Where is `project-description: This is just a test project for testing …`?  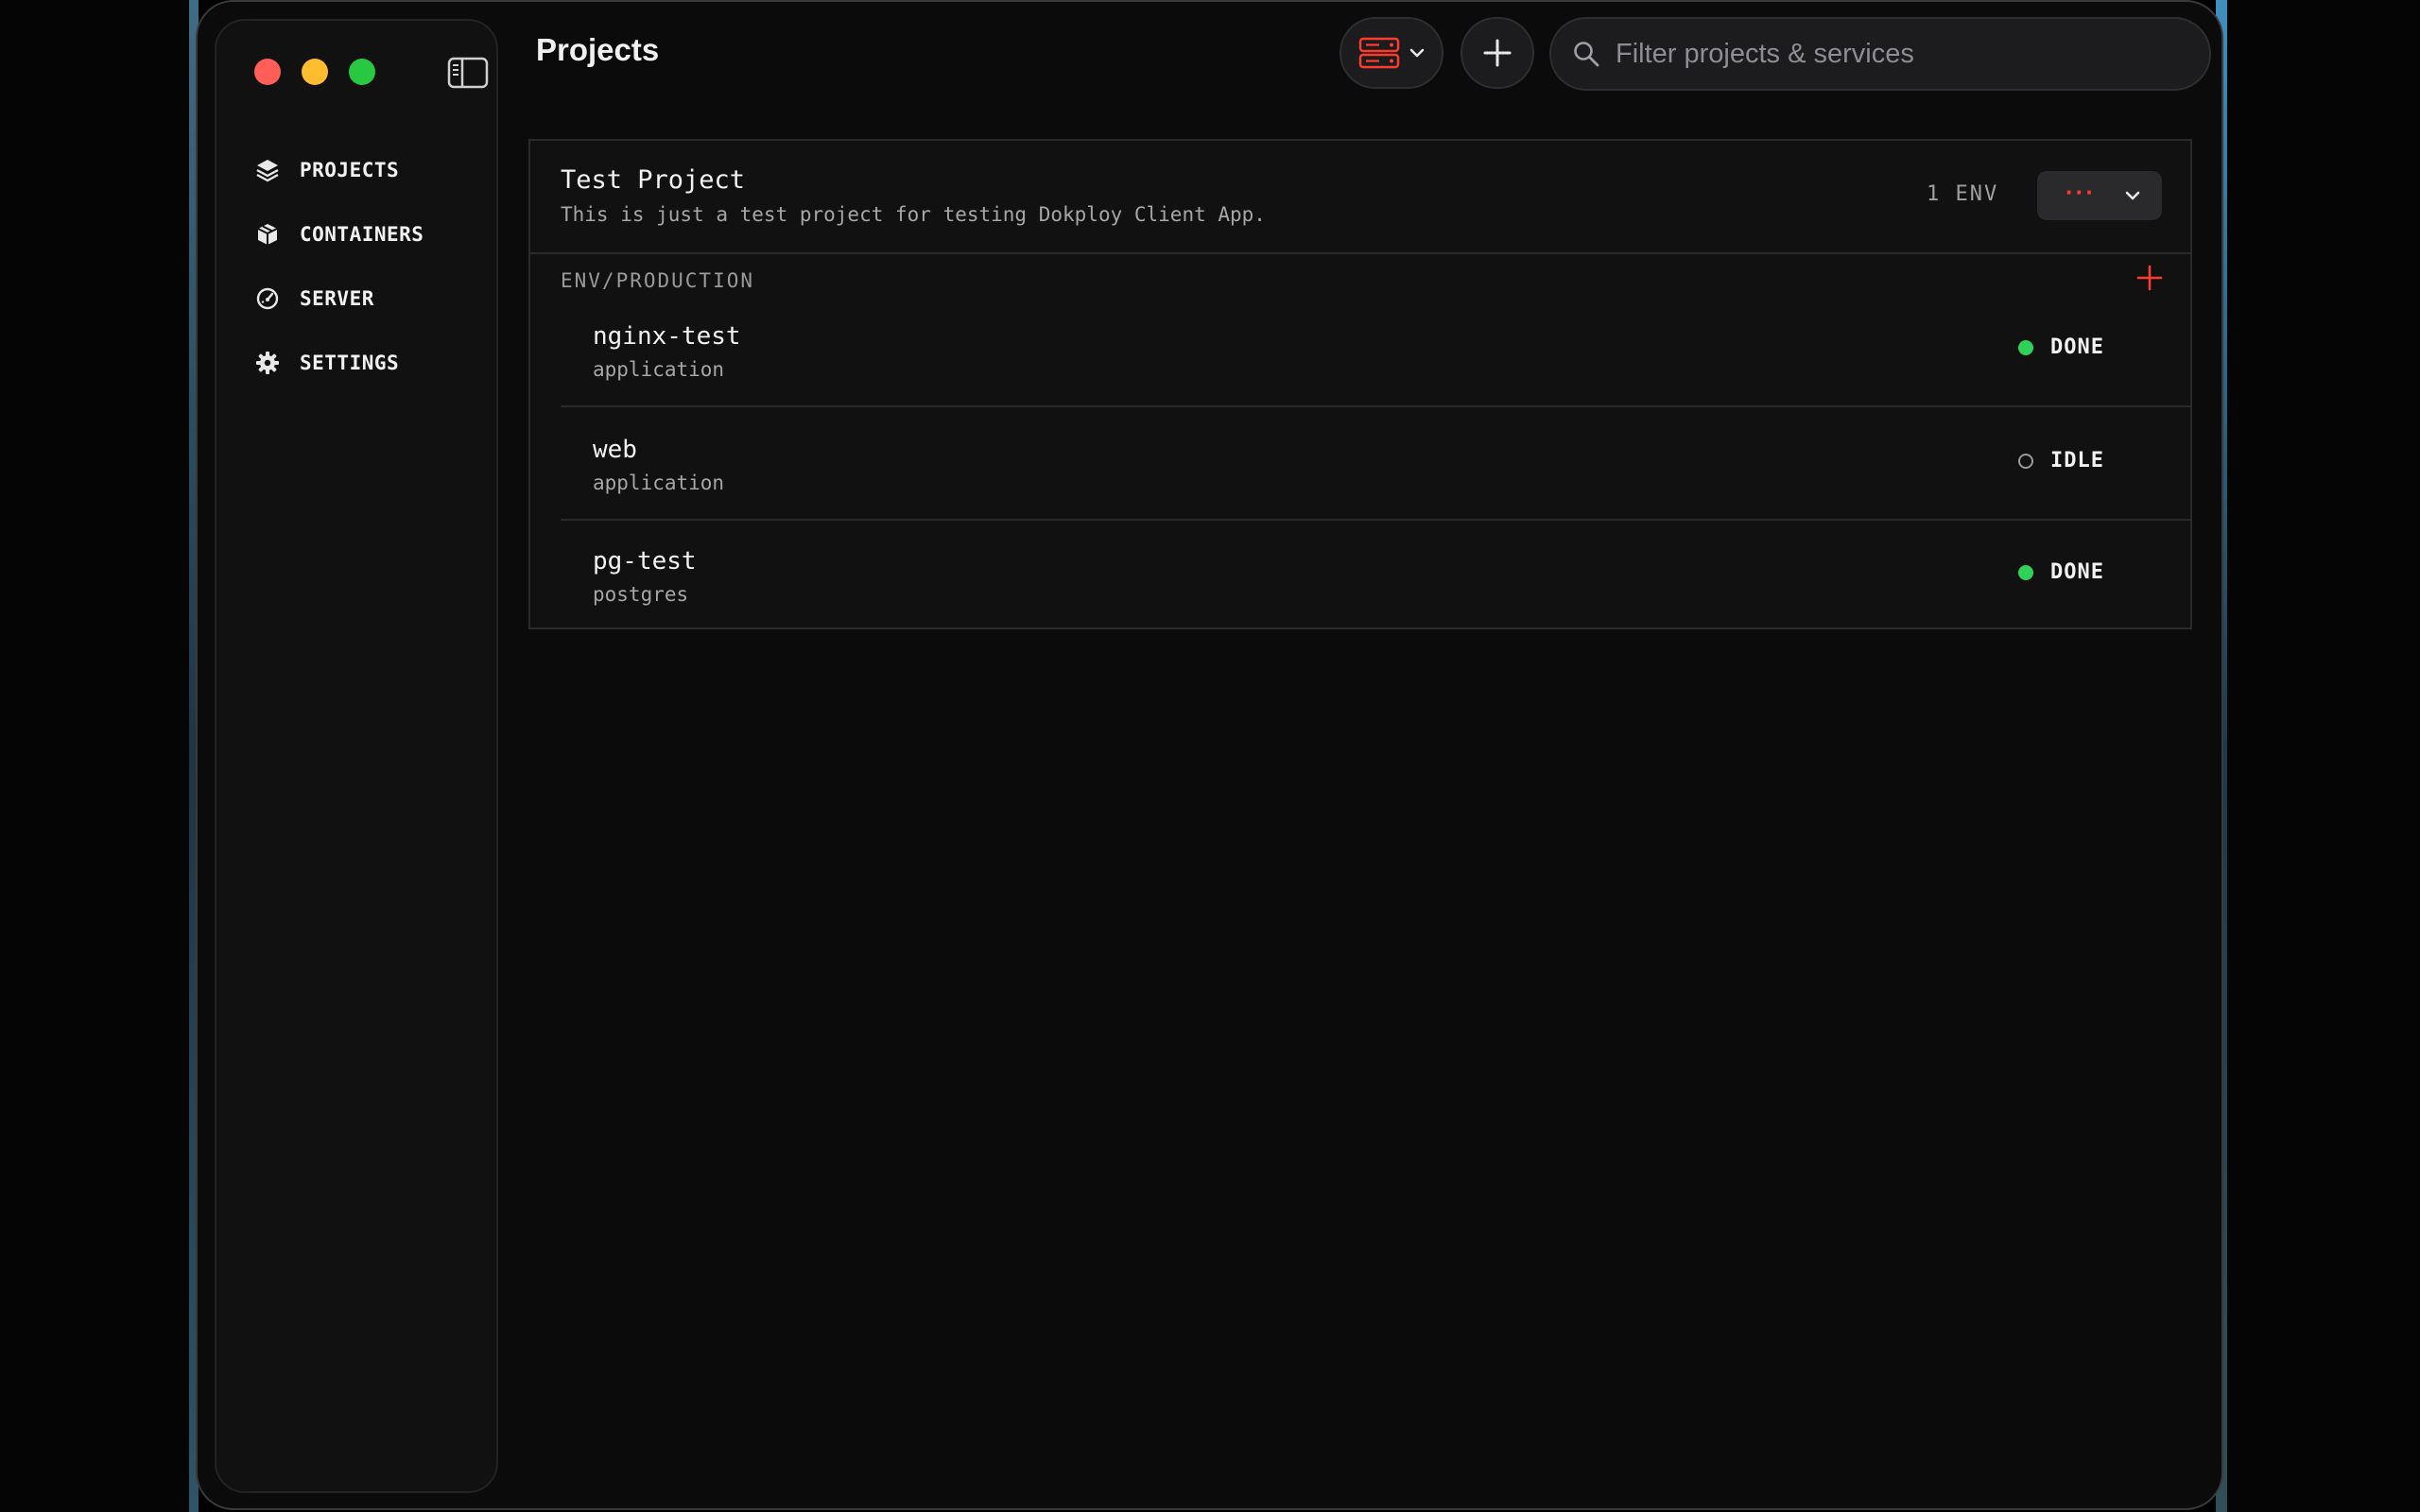 project-description: This is just a test project for testing … is located at coordinates (913, 214).